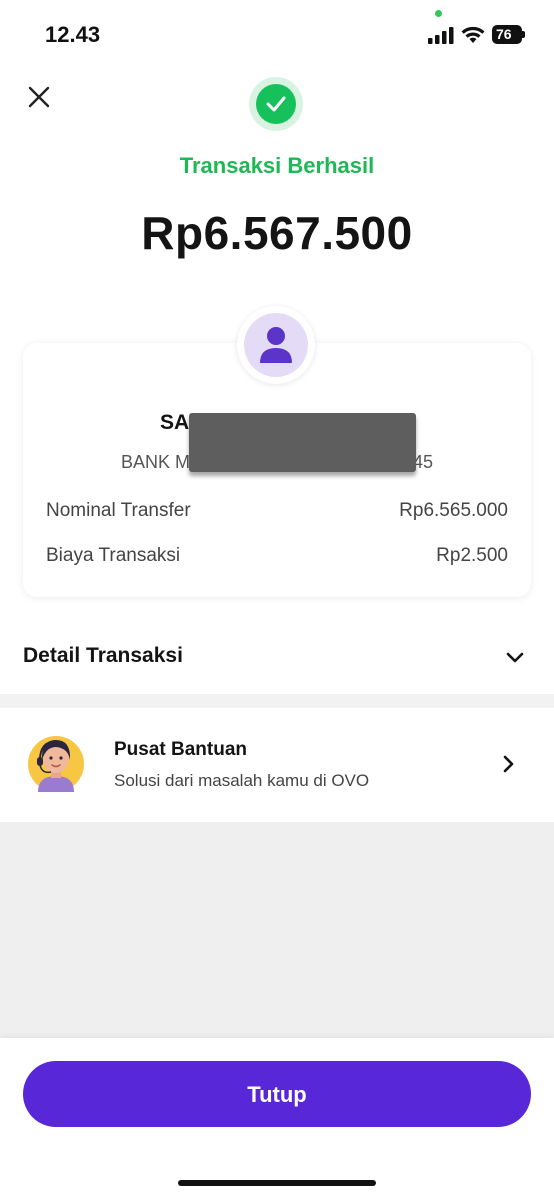 Image resolution: width=554 pixels, height=1199 pixels. I want to click on cellular-signal-icon, so click(441, 35).